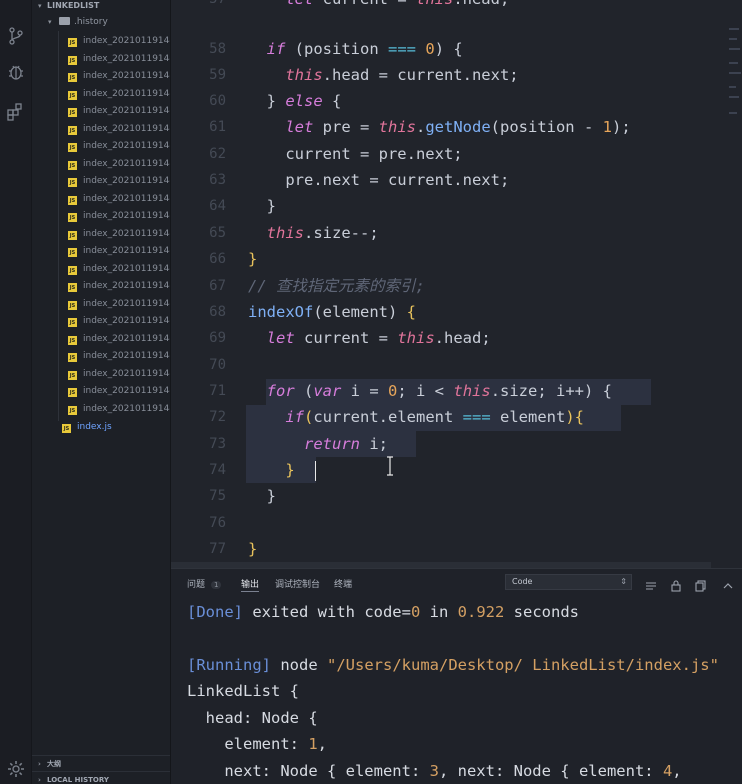 This screenshot has width=742, height=784. Describe the element at coordinates (298, 444) in the screenshot. I see `code-line-73: 73 return i;` at that location.